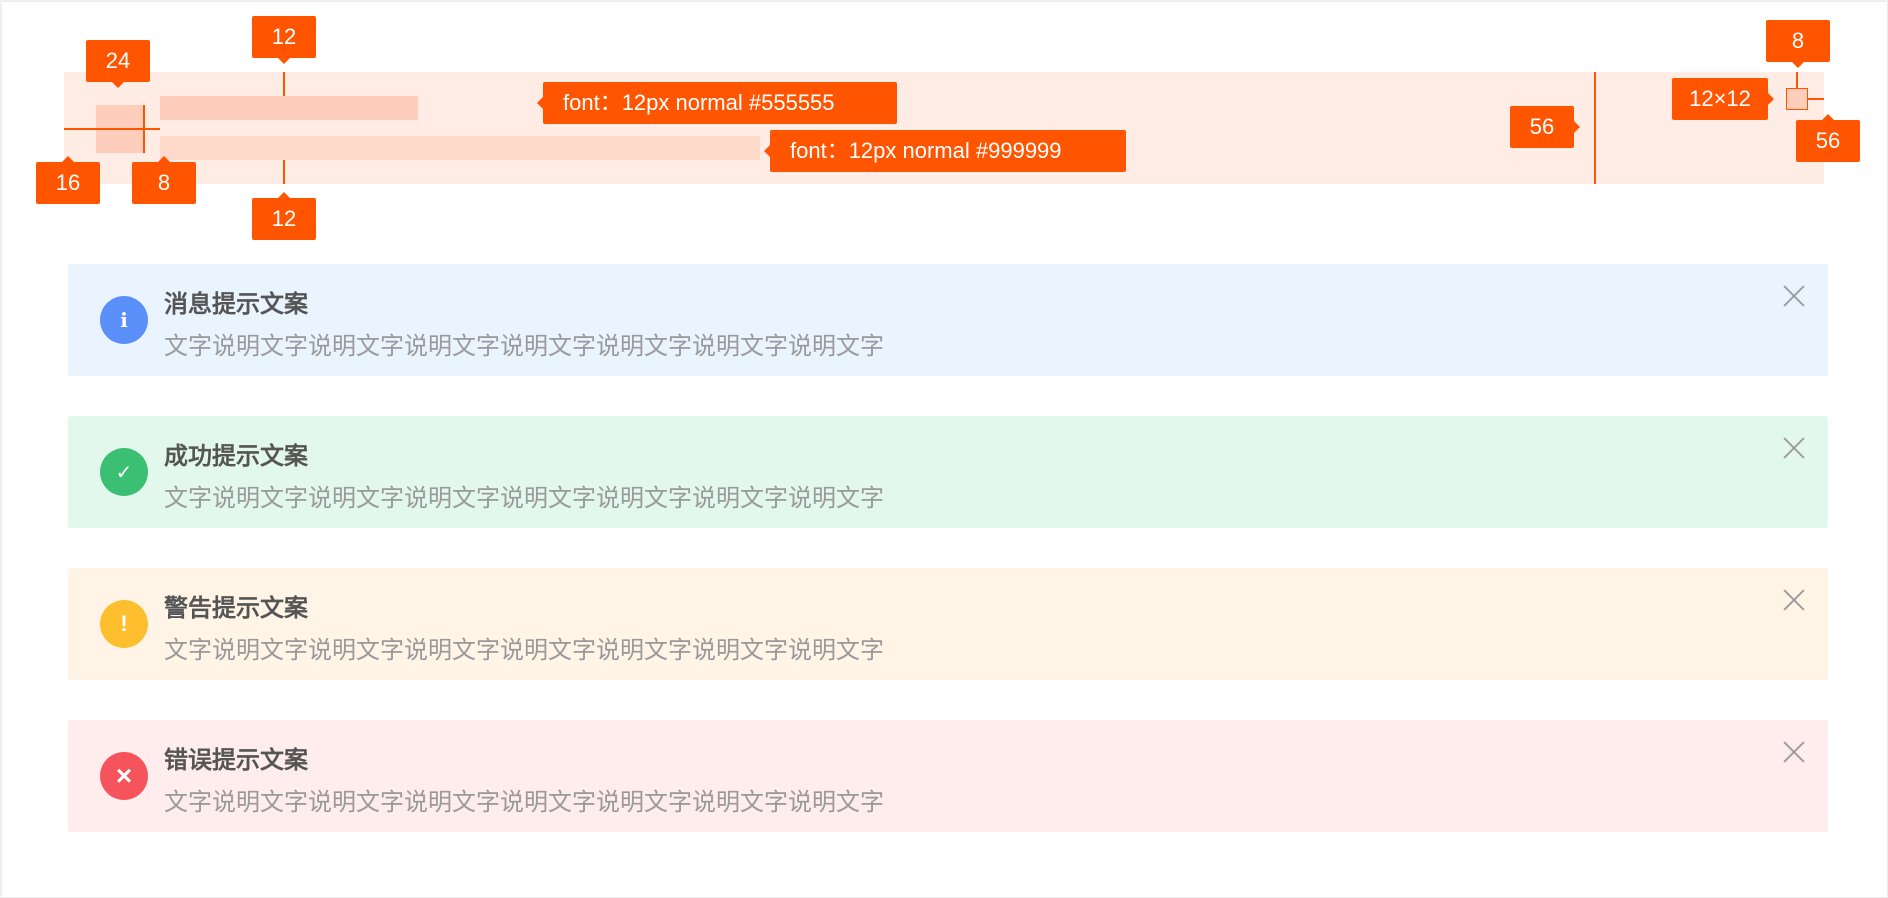 Image resolution: width=1888 pixels, height=898 pixels. I want to click on spec-desc-font-tag: font：12px normal #999999, so click(945, 151).